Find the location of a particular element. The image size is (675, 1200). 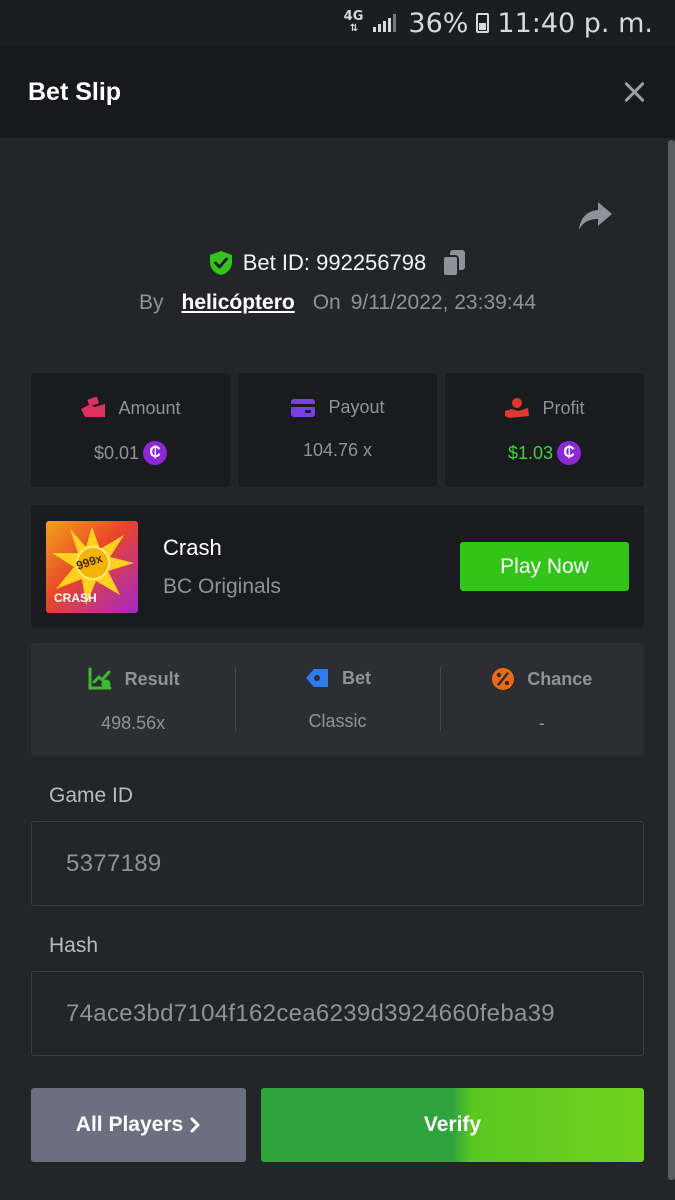

amount-label: Amount is located at coordinates (149, 407).